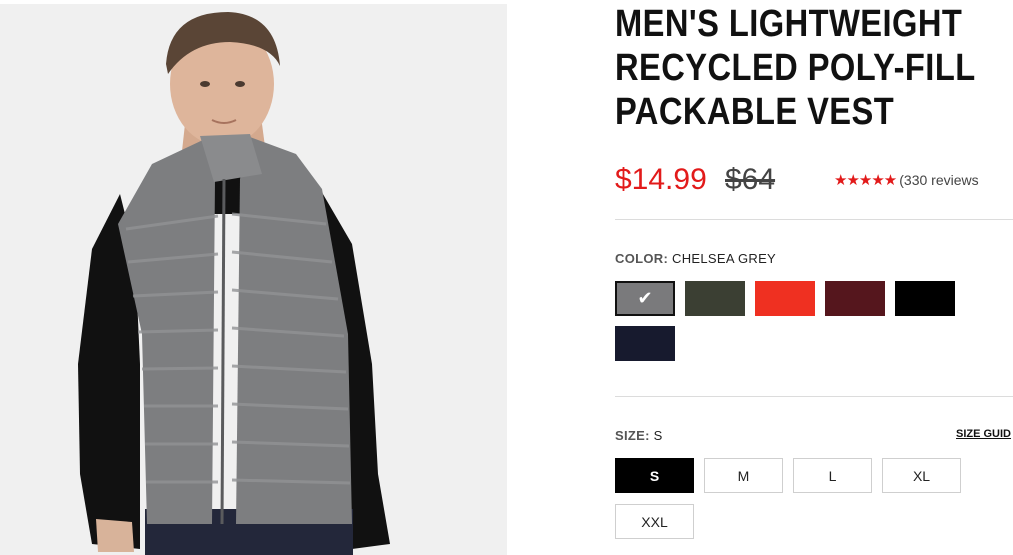  Describe the element at coordinates (750, 179) in the screenshot. I see `original-price: $64` at that location.